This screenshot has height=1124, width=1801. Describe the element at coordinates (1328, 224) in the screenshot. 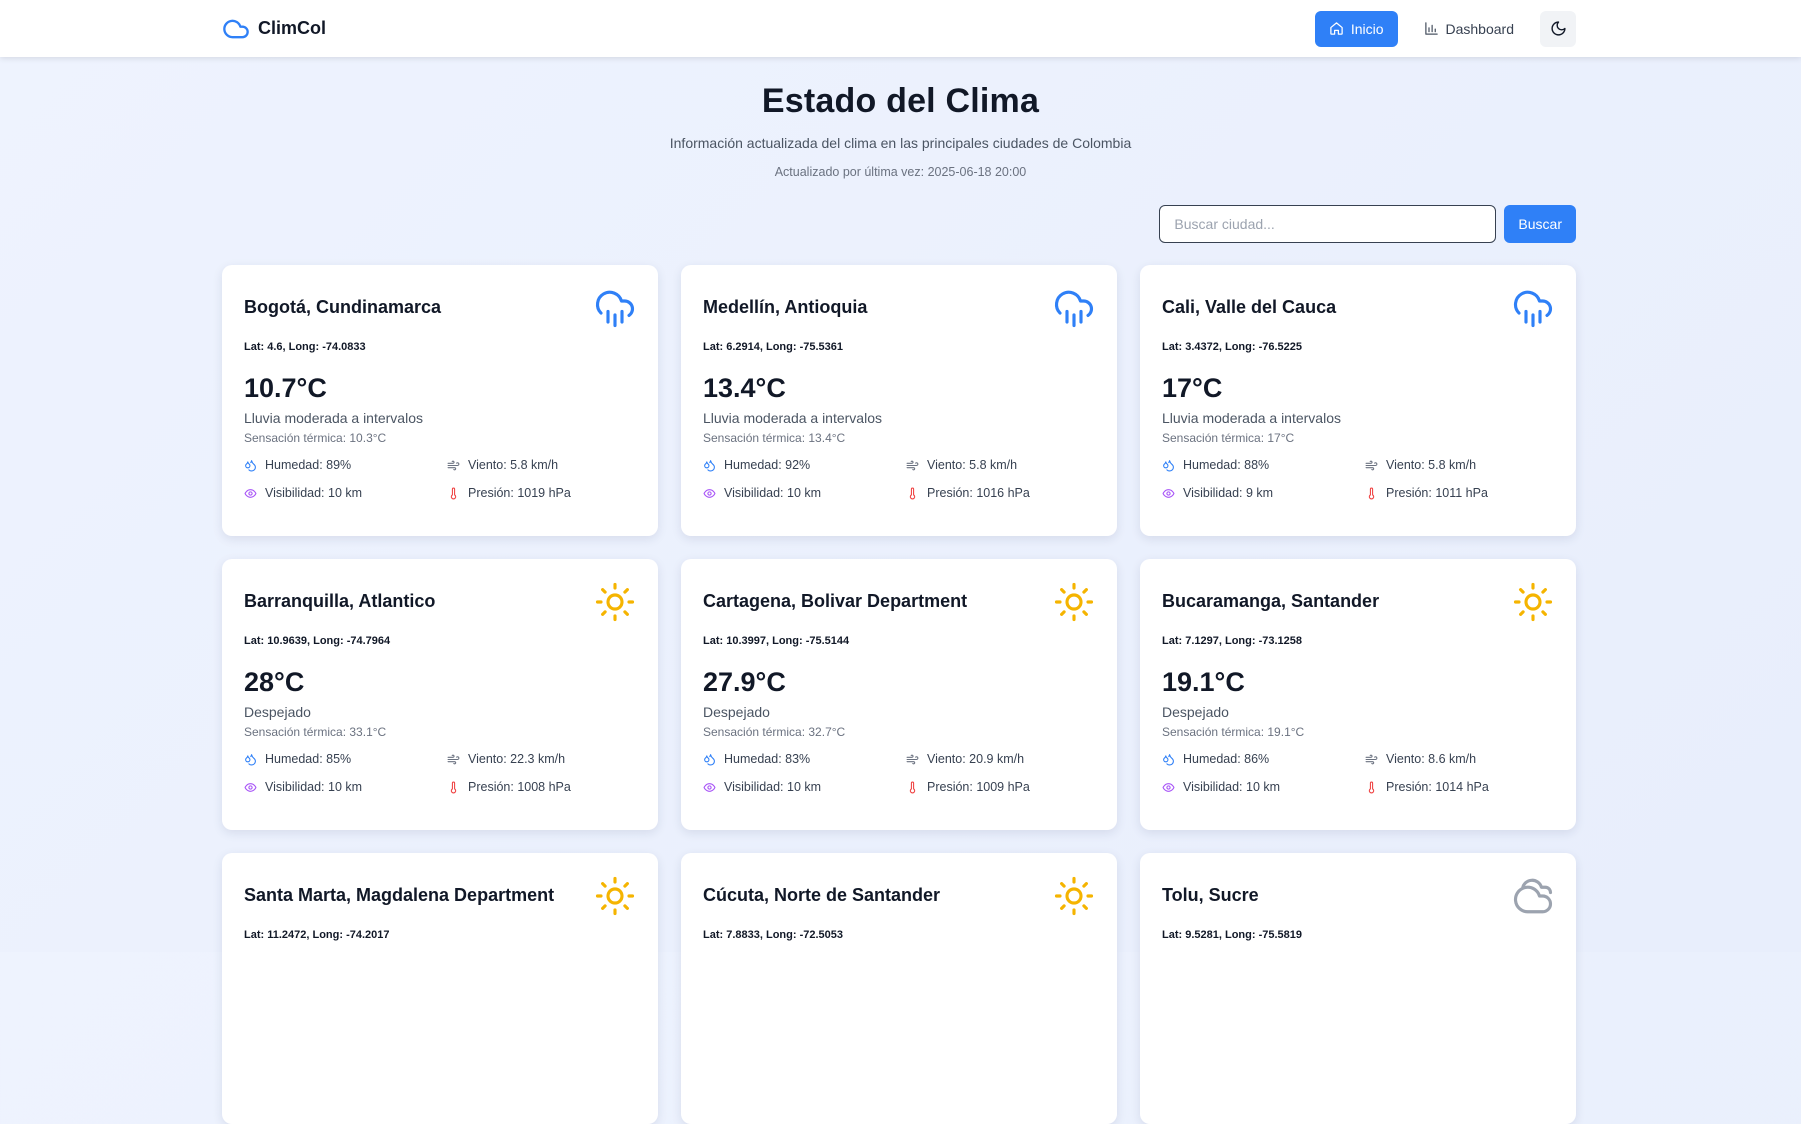

I see `search-input` at that location.